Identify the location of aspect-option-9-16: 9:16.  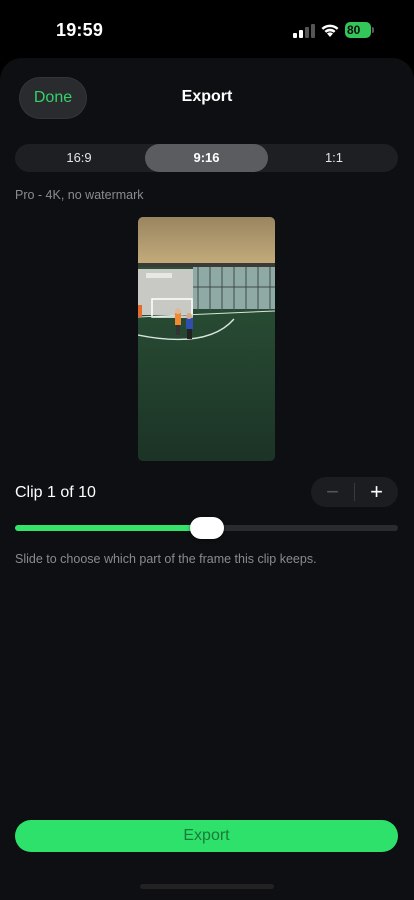
(206, 158).